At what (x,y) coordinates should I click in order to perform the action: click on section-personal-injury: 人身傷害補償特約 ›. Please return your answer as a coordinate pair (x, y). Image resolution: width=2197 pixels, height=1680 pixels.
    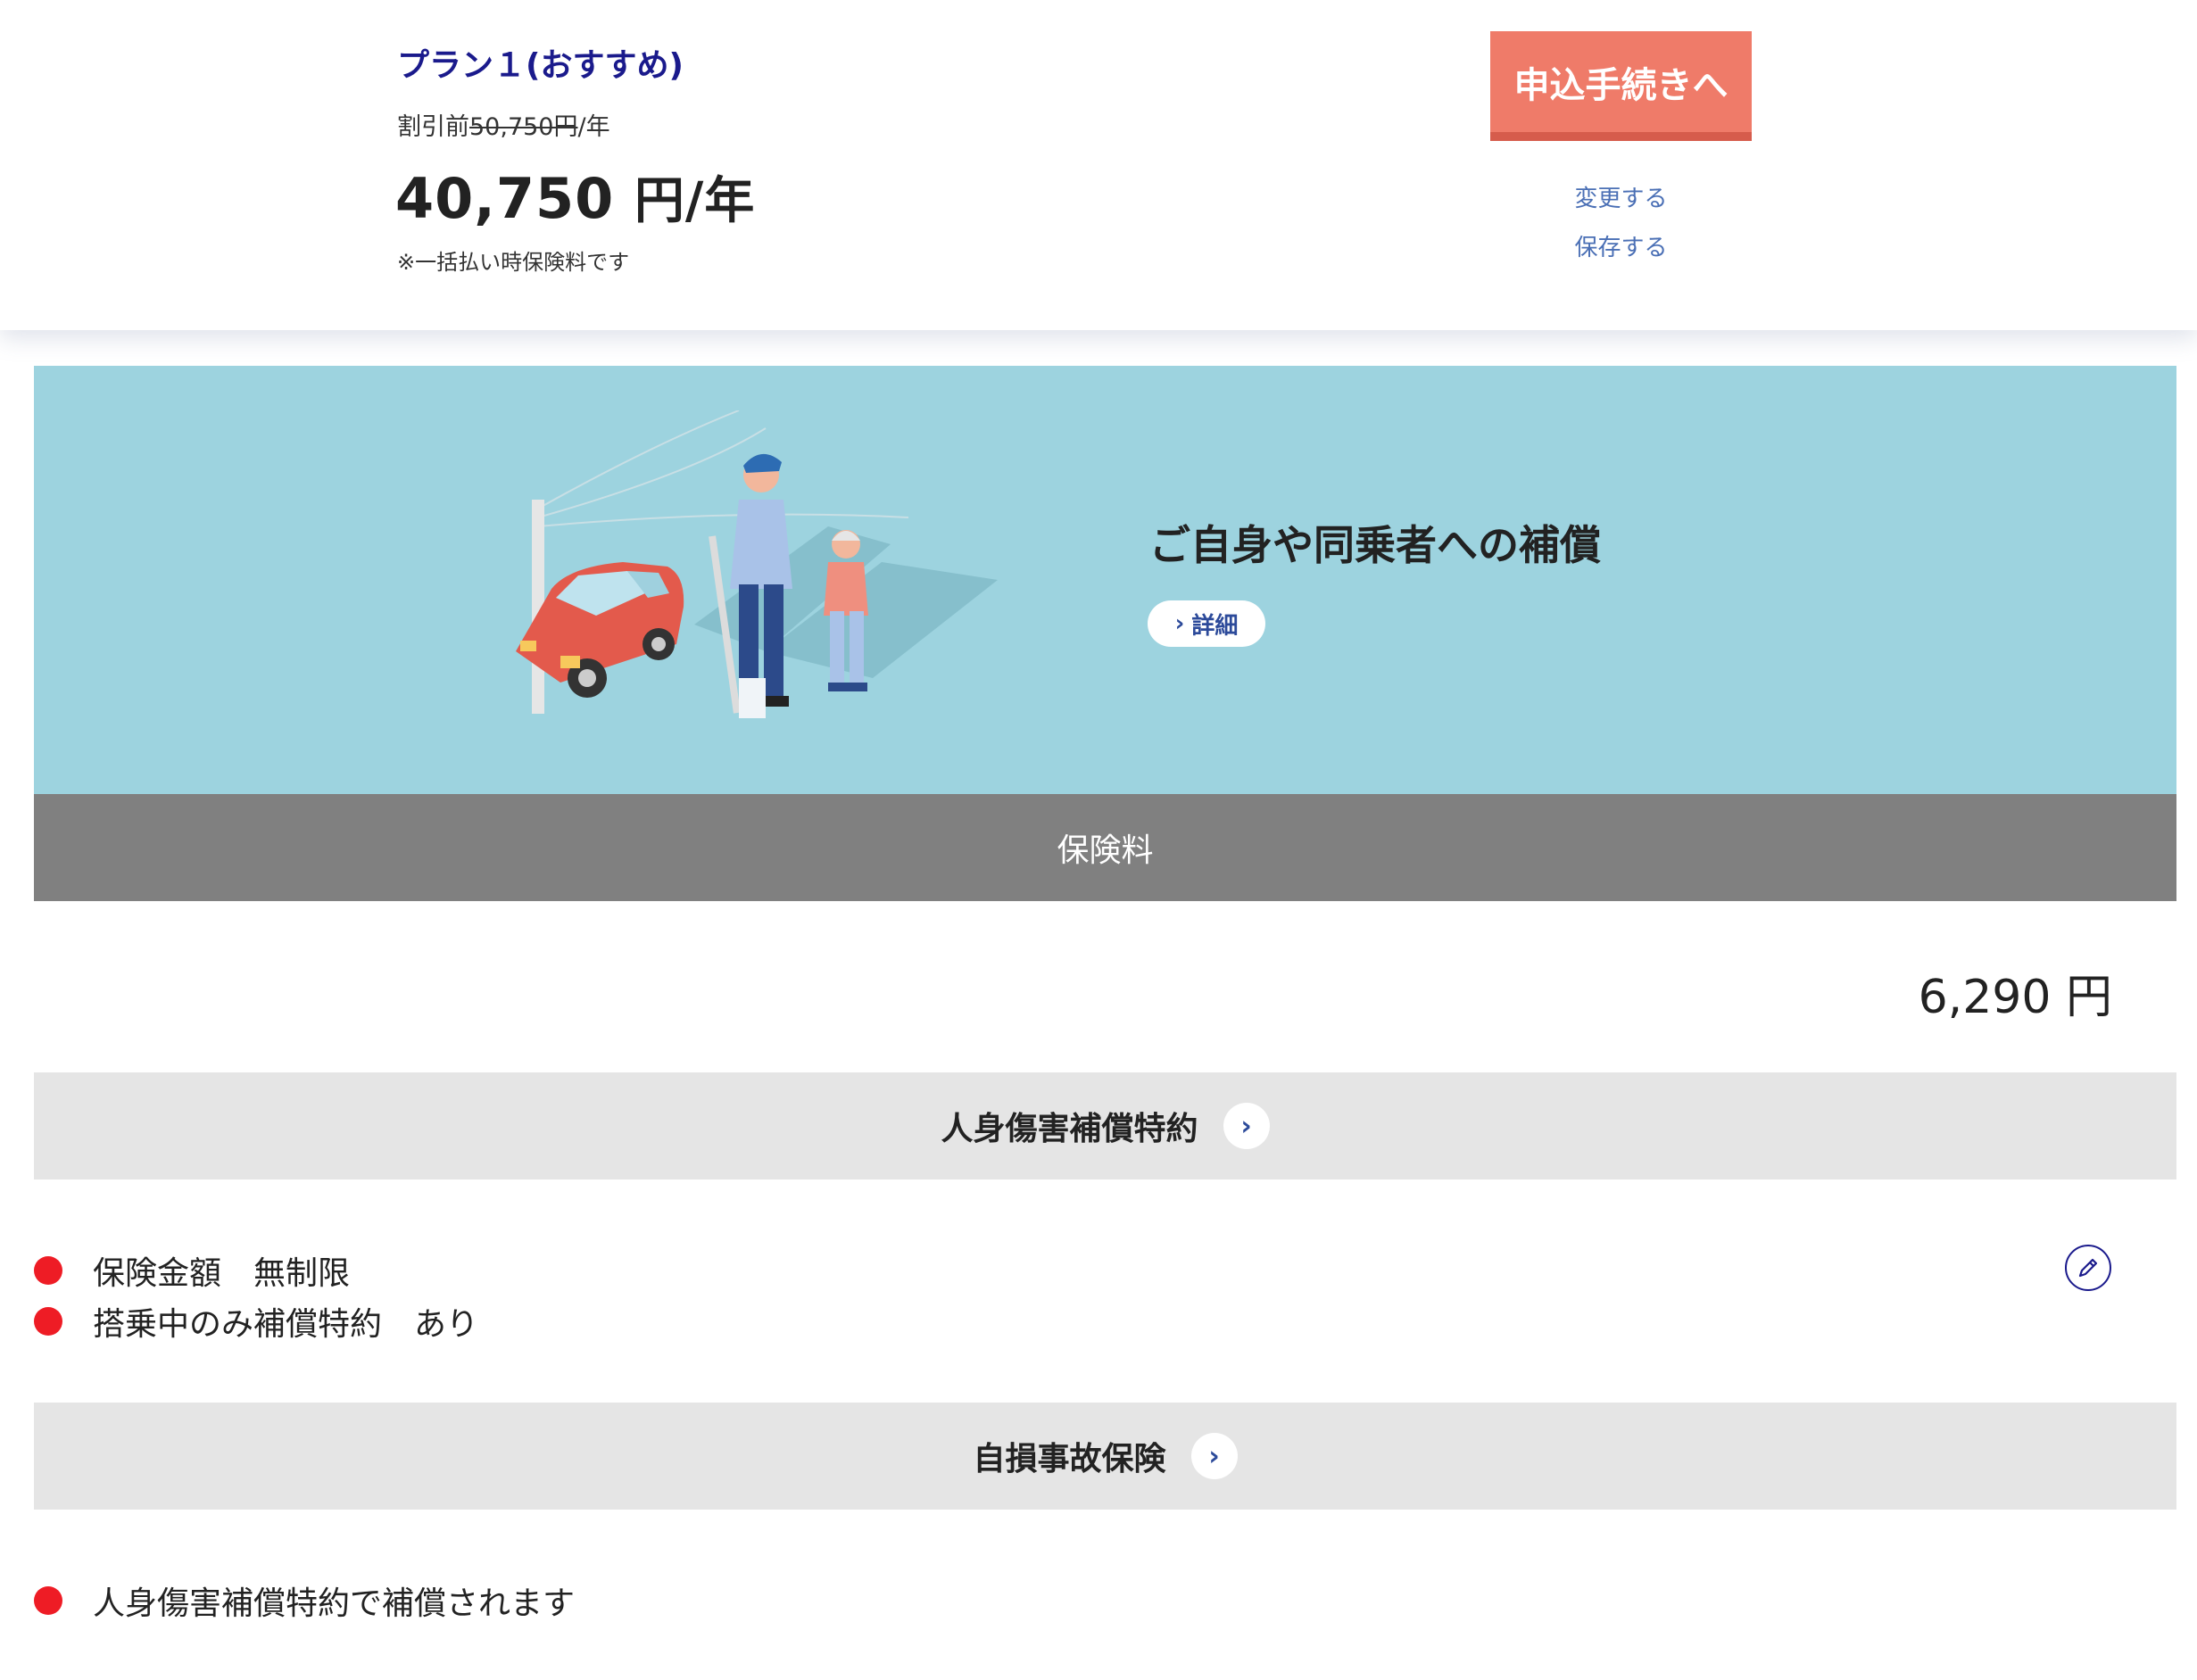
    Looking at the image, I should click on (1105, 1125).